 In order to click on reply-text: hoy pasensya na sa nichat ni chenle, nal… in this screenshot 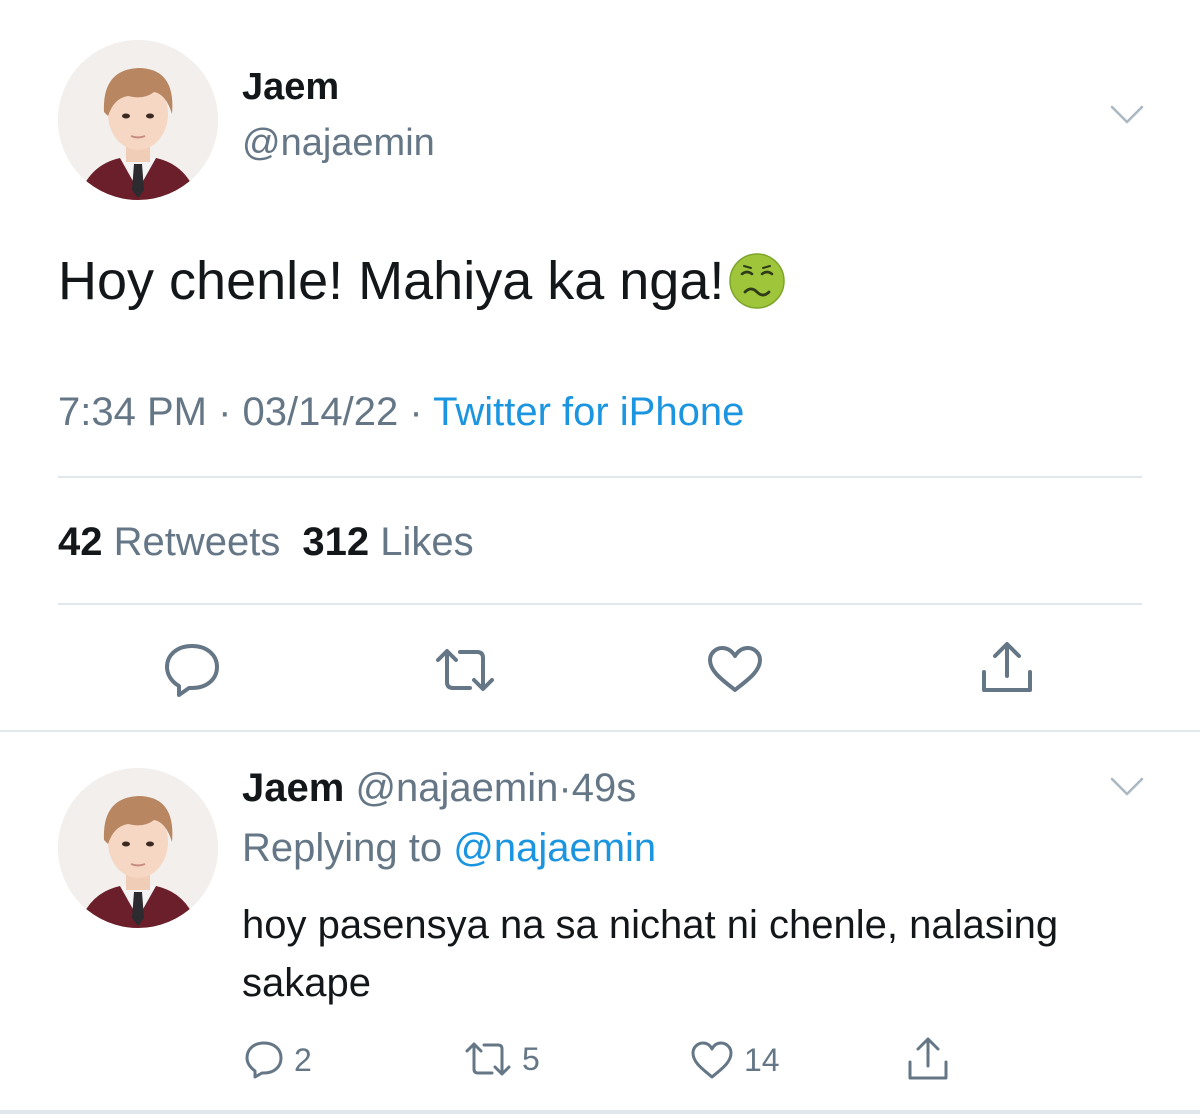, I will do `click(650, 954)`.